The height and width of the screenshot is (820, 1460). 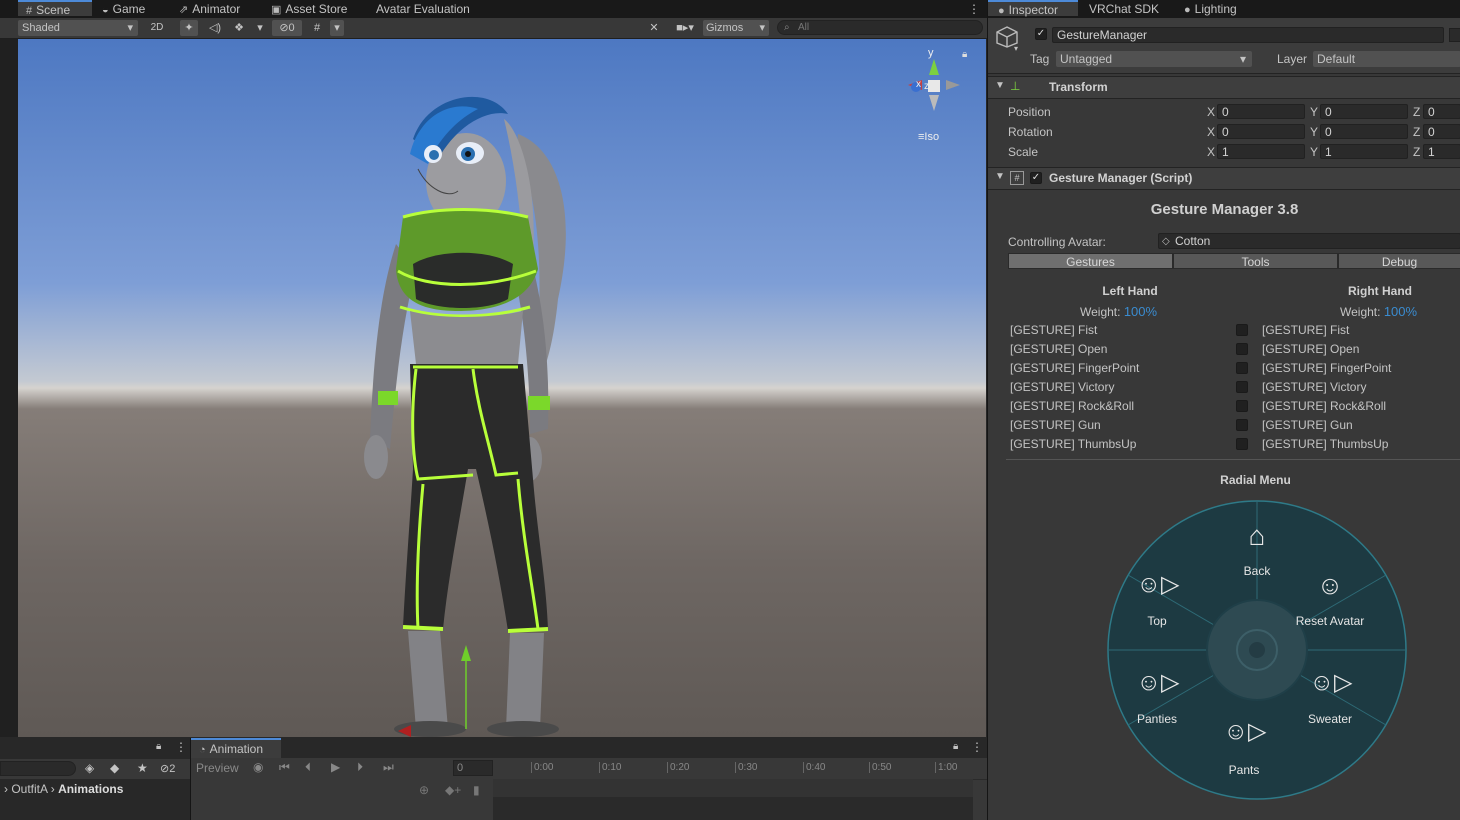 I want to click on dopesheet-area, so click(x=733, y=808).